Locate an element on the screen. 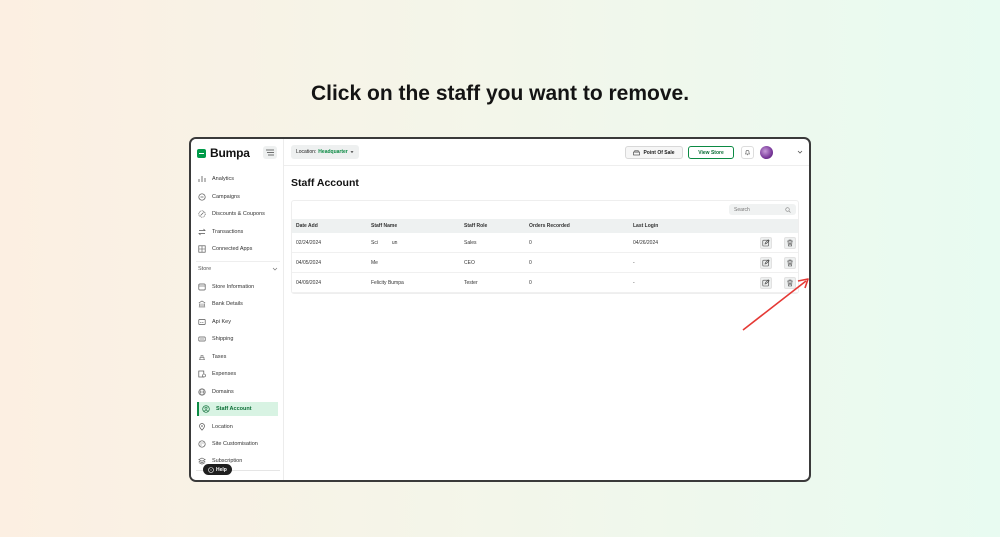 The height and width of the screenshot is (537, 1000). sidebar-item-label: Site Customisation is located at coordinates (235, 444).